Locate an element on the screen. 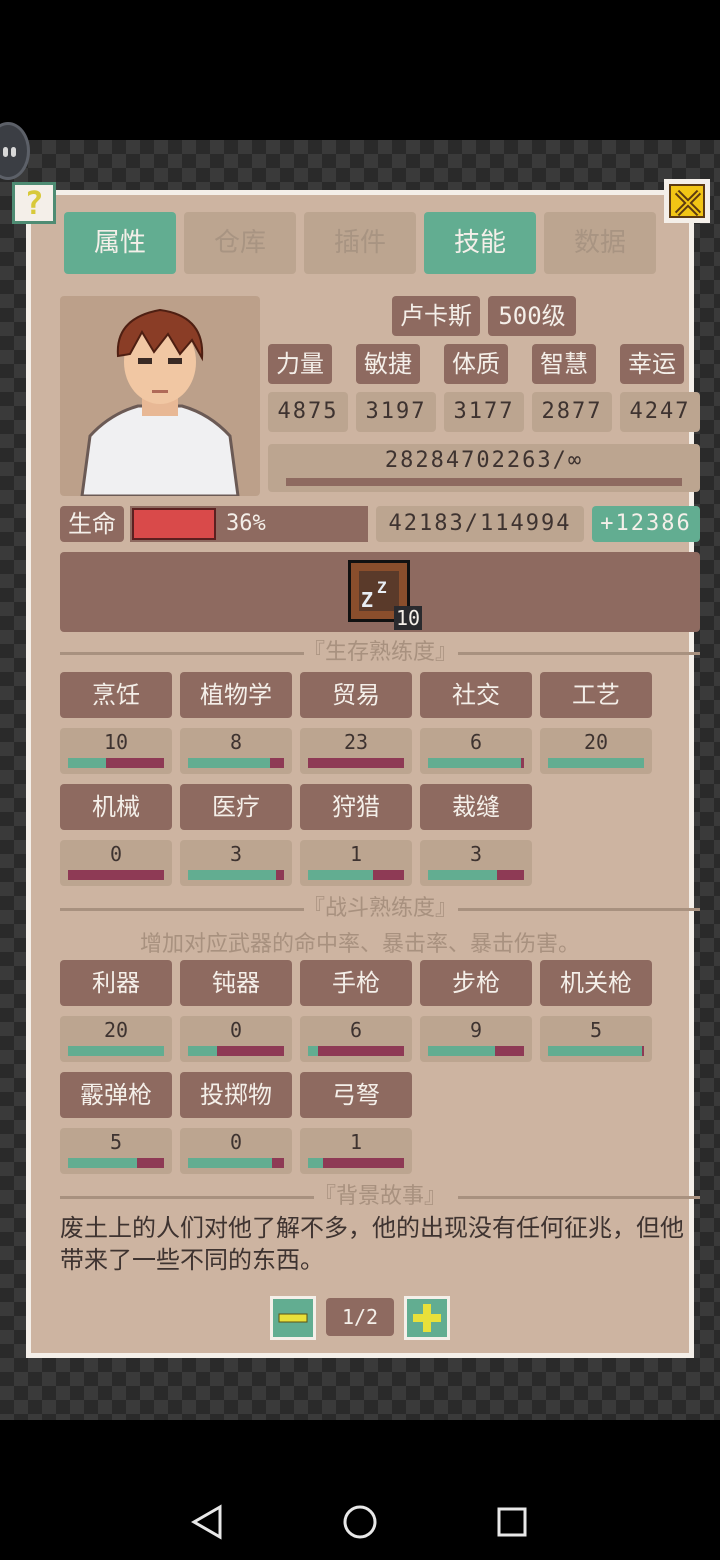 The height and width of the screenshot is (1560, 720). character-name: 卢卡斯 is located at coordinates (436, 316).